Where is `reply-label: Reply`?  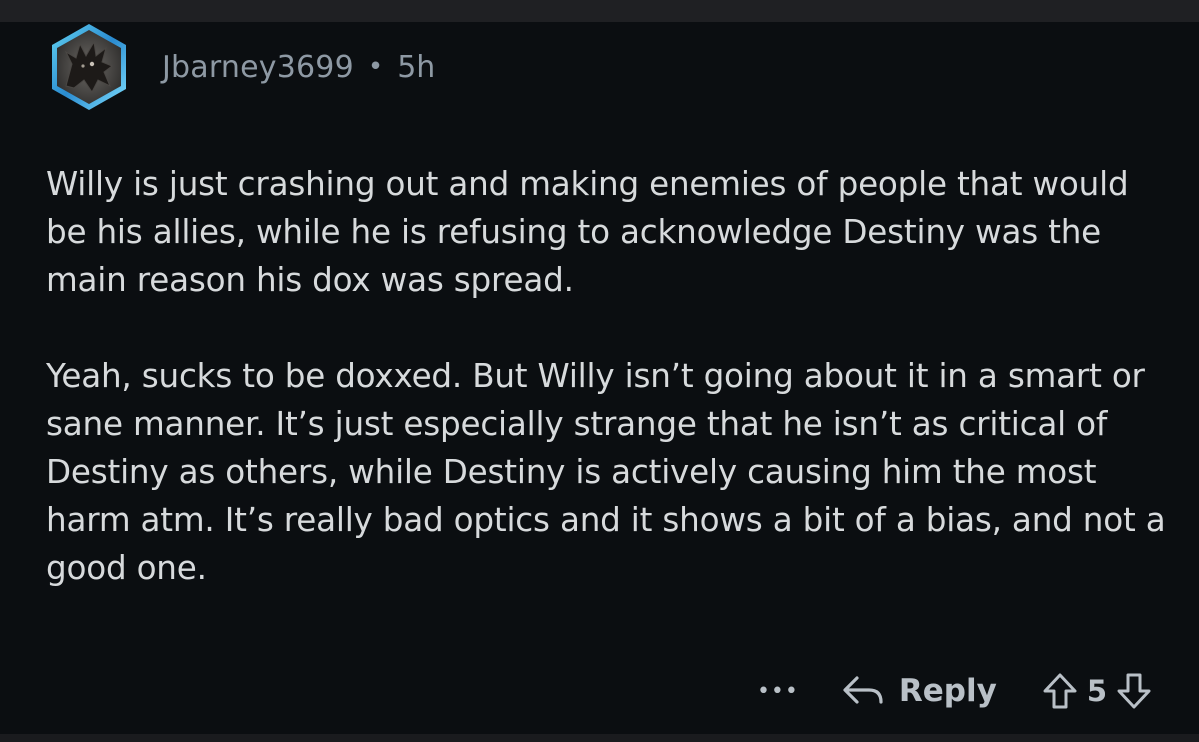
reply-label: Reply is located at coordinates (947, 691).